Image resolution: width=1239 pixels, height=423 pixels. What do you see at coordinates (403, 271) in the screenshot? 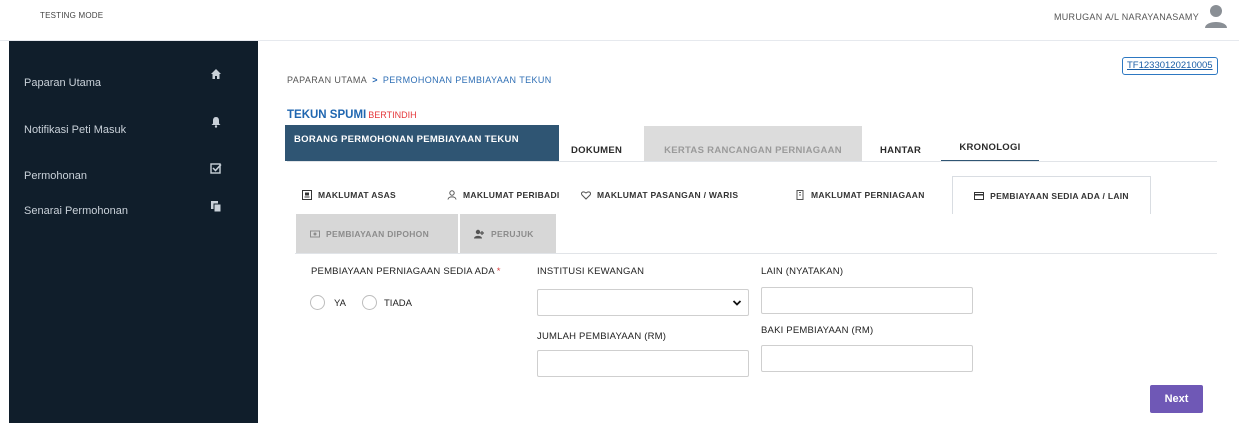
I see `sedia-ada-label-text: PEMBIAYAAN PERNIAGAAN SEDIA ADA` at bounding box center [403, 271].